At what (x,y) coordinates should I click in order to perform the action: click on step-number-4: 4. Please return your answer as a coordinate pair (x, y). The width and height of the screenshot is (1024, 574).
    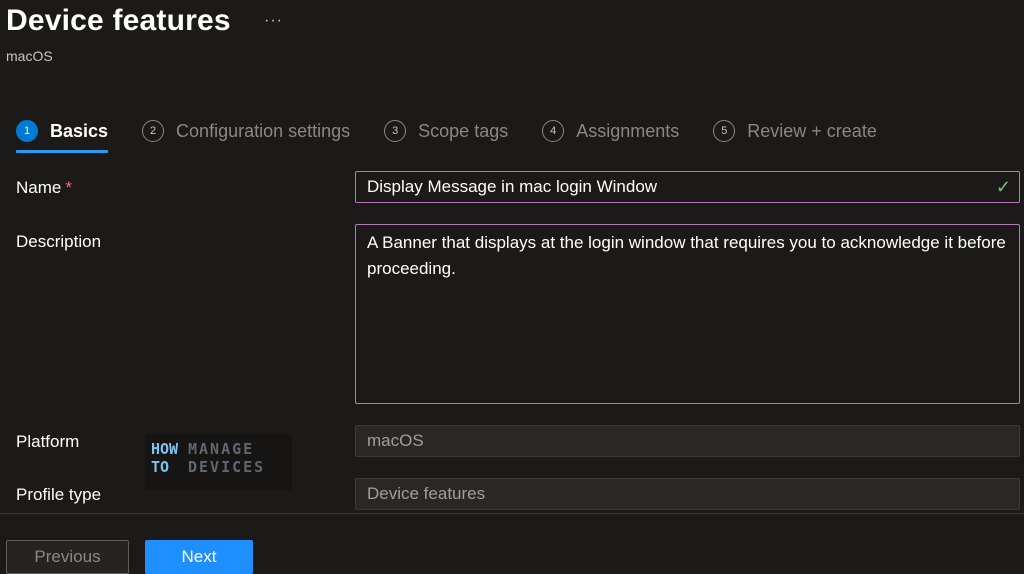
    Looking at the image, I should click on (553, 131).